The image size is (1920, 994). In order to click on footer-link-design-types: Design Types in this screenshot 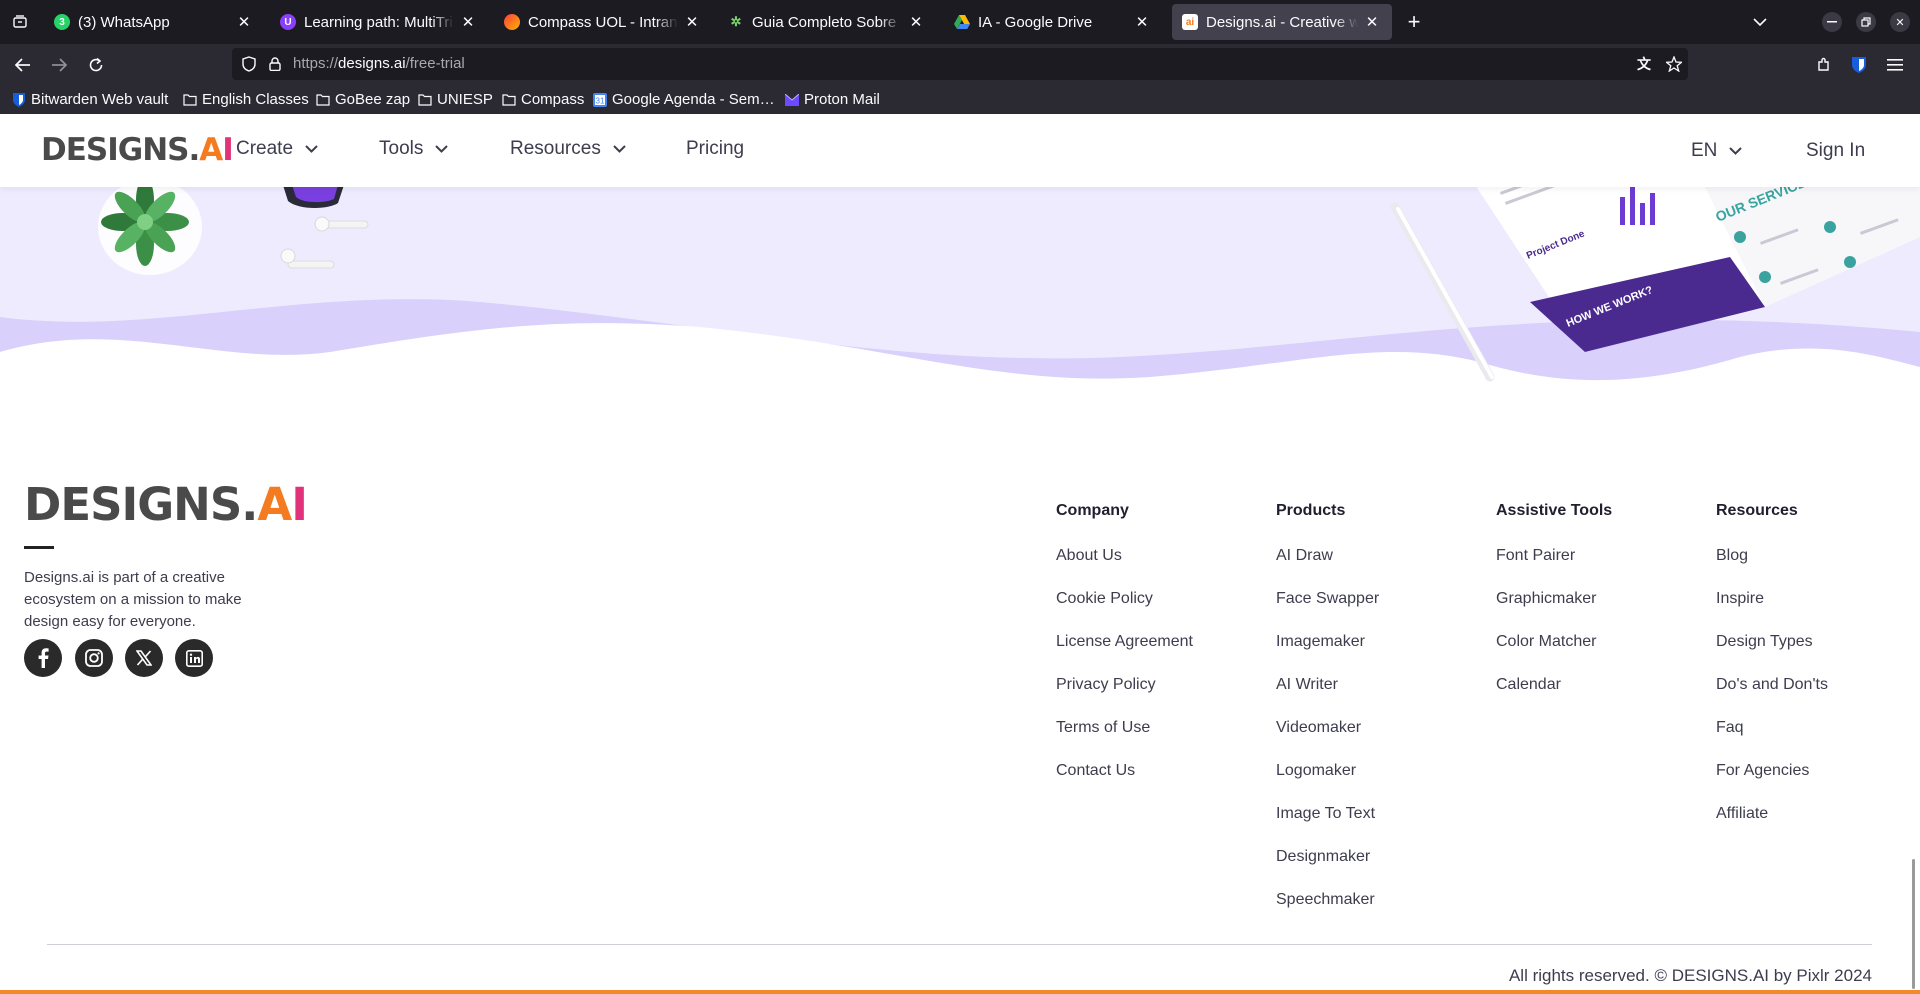, I will do `click(1772, 653)`.